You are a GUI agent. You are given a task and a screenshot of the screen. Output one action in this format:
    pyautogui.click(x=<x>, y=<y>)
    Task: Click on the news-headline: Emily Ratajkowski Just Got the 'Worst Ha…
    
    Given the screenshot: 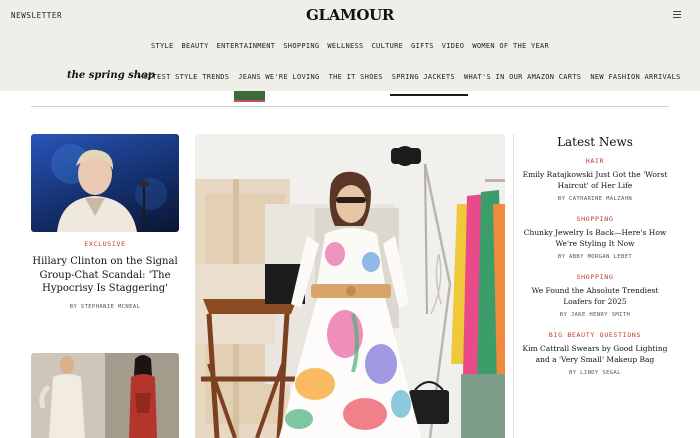 What is the action you would take?
    pyautogui.click(x=595, y=180)
    